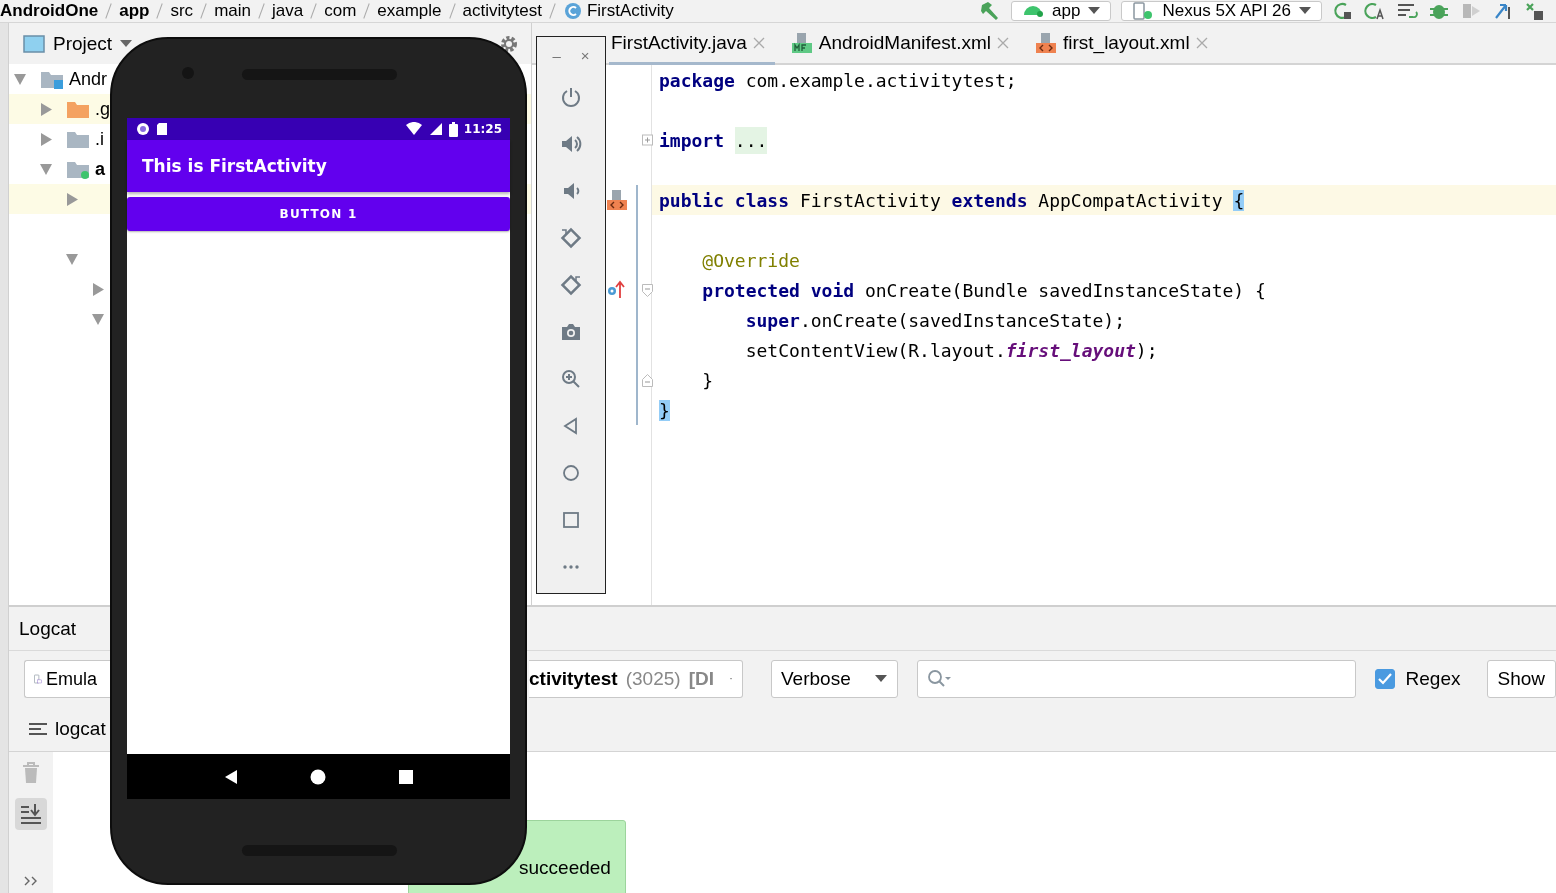 Image resolution: width=1556 pixels, height=893 pixels. I want to click on override-icon, so click(616, 289).